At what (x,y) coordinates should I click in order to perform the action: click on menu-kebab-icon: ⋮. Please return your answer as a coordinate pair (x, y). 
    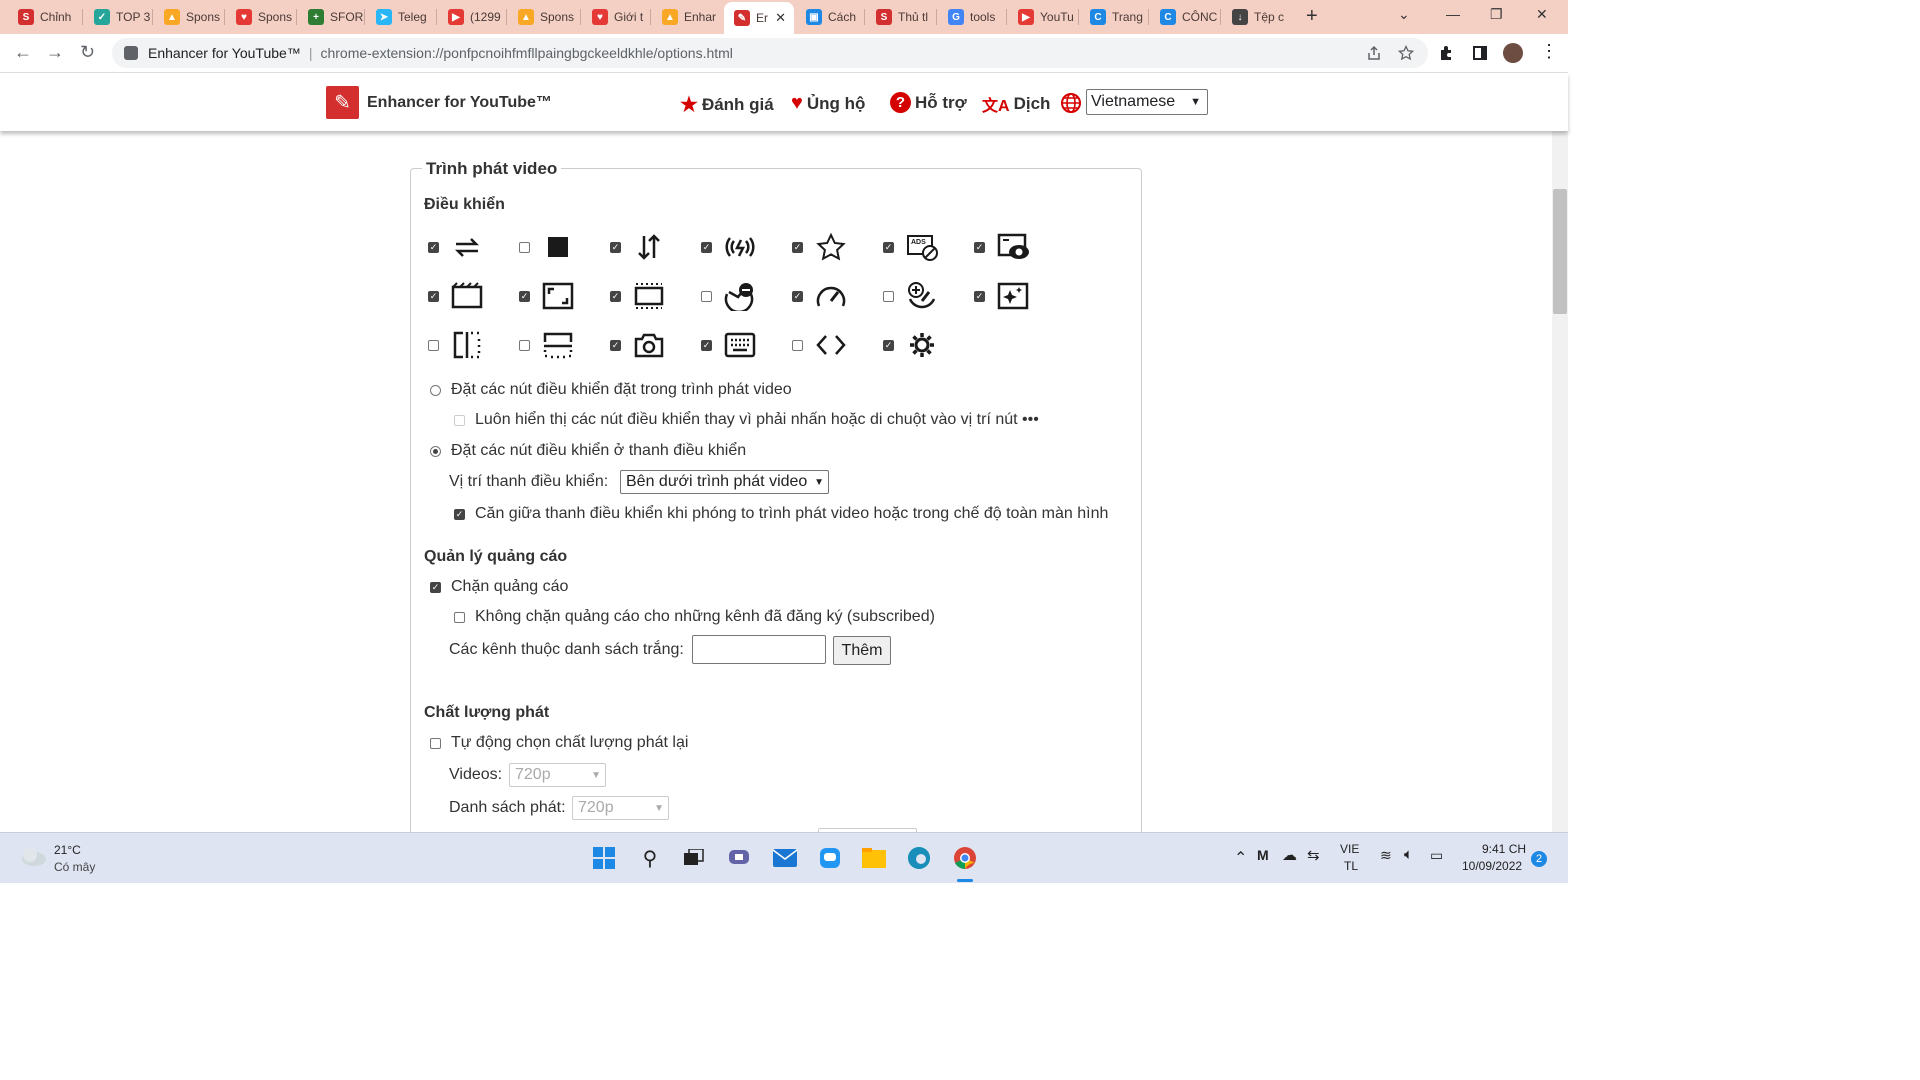
    Looking at the image, I should click on (1549, 51).